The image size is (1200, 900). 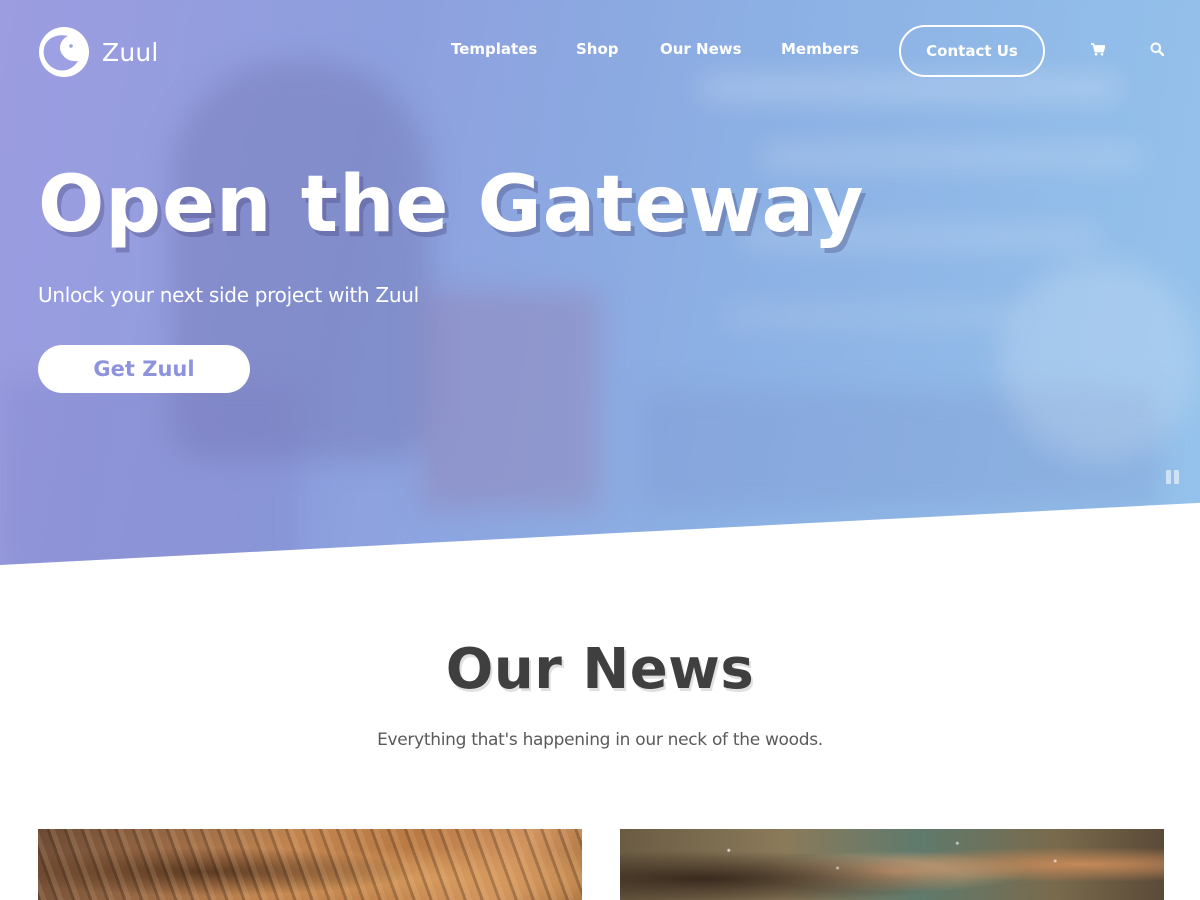 What do you see at coordinates (1157, 49) in the screenshot?
I see `search-icon` at bounding box center [1157, 49].